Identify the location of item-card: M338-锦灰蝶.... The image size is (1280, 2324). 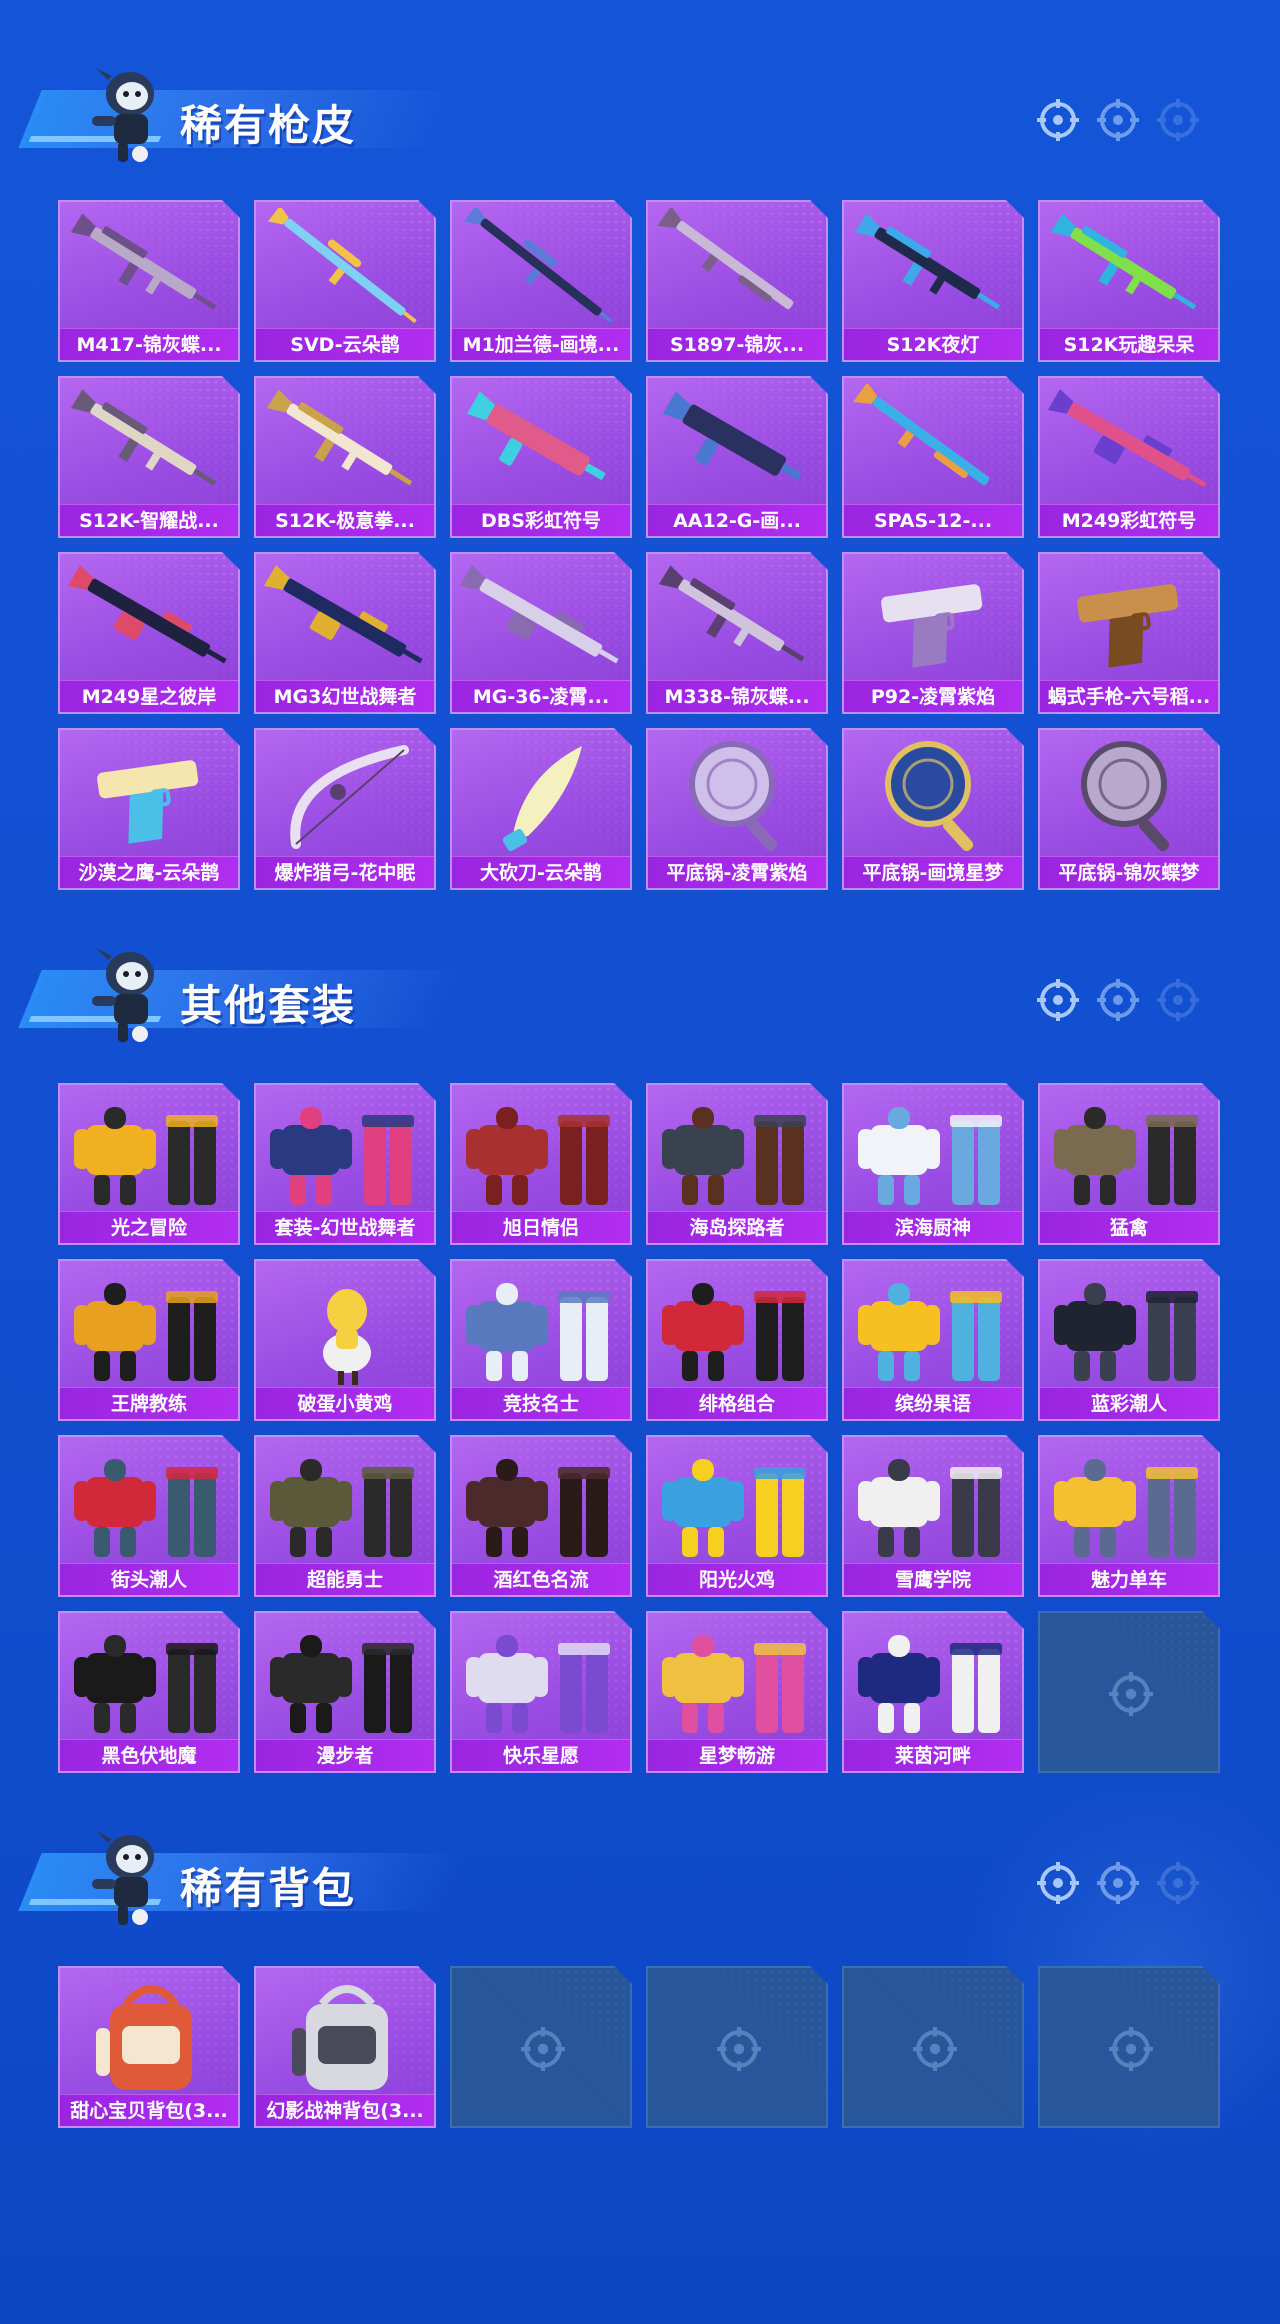
(737, 633).